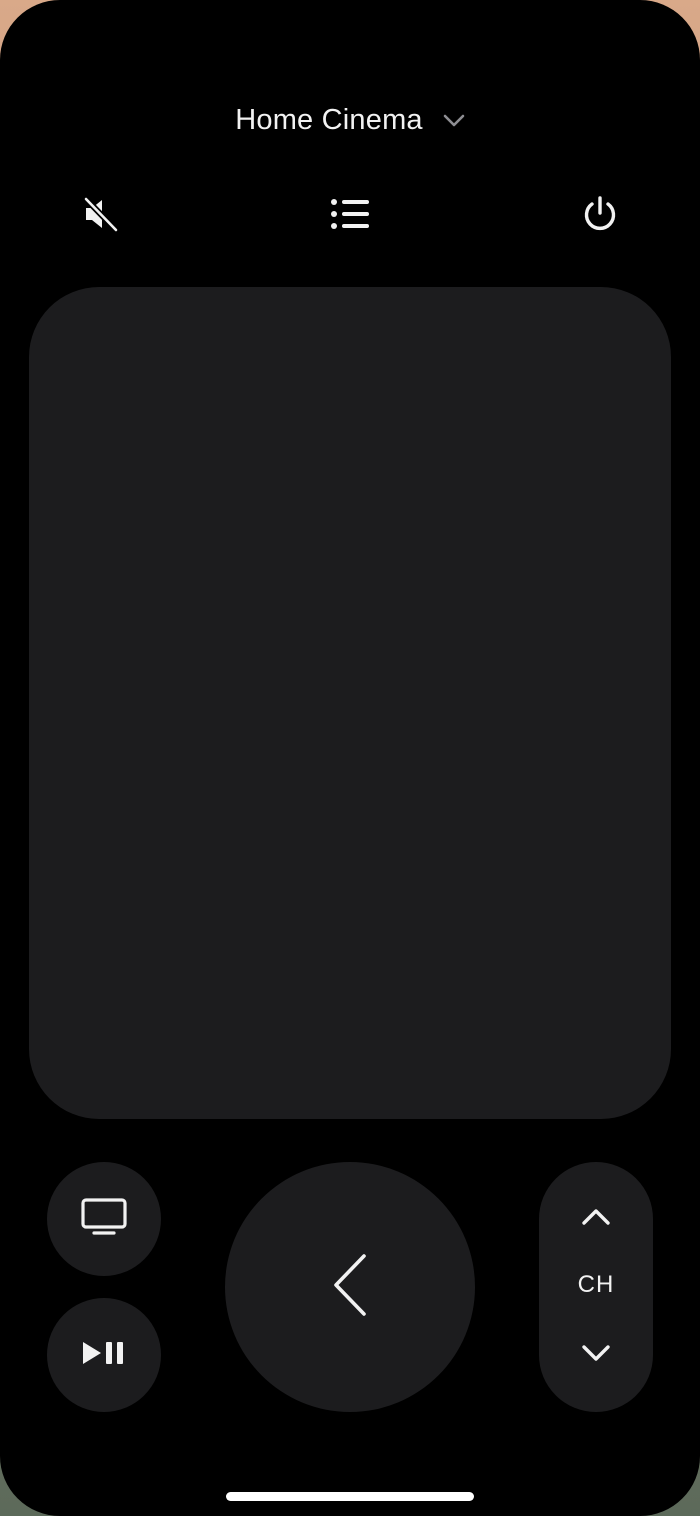  I want to click on power-button, so click(600, 214).